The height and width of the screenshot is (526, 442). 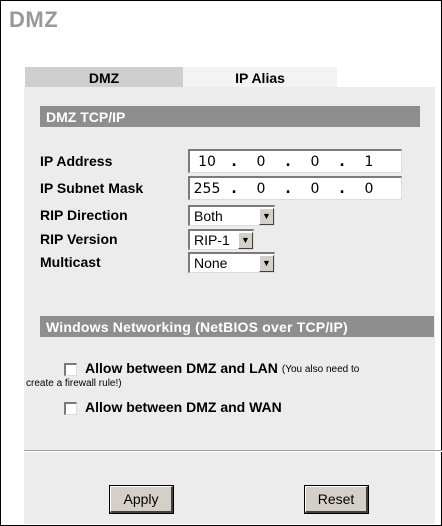 I want to click on rip-version-value: RIP-1, so click(x=212, y=240).